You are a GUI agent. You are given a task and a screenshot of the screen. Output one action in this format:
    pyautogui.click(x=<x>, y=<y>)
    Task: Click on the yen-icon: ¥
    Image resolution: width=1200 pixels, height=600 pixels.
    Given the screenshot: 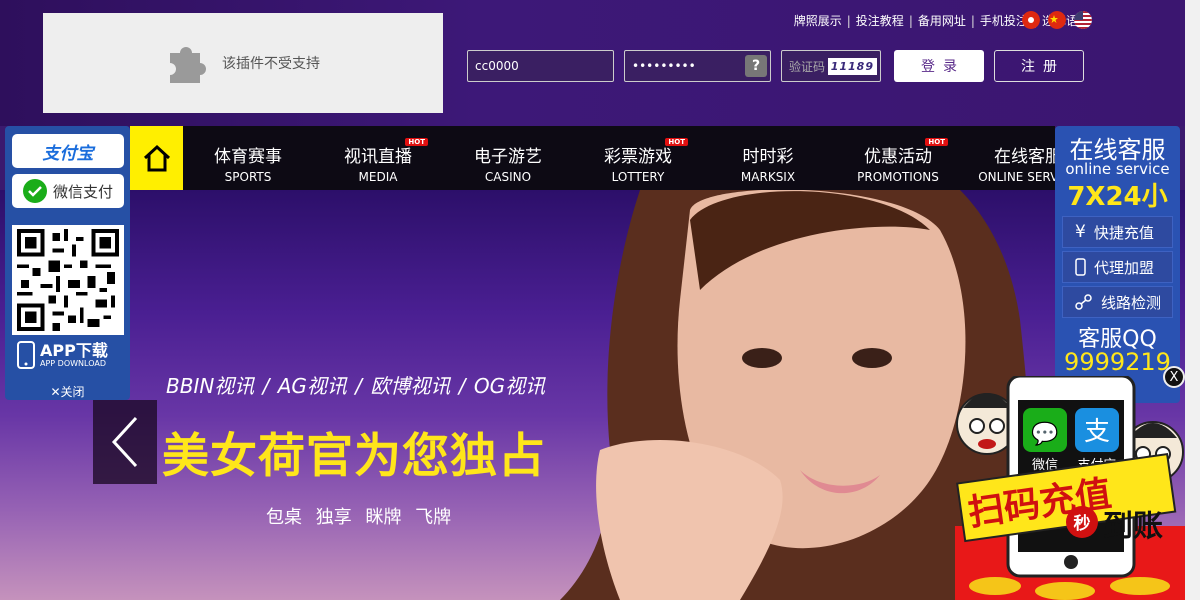 What is the action you would take?
    pyautogui.click(x=1080, y=232)
    